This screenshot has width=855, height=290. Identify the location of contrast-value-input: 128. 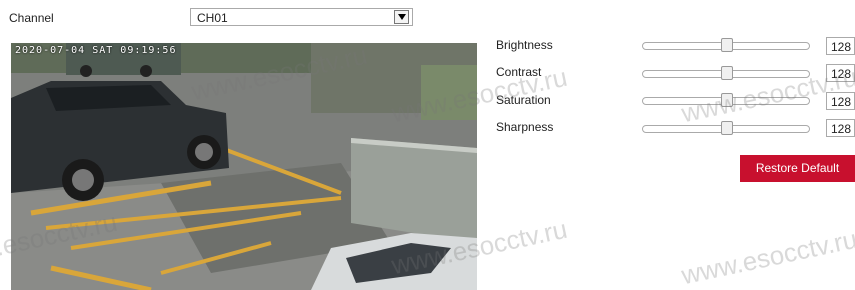
(840, 73).